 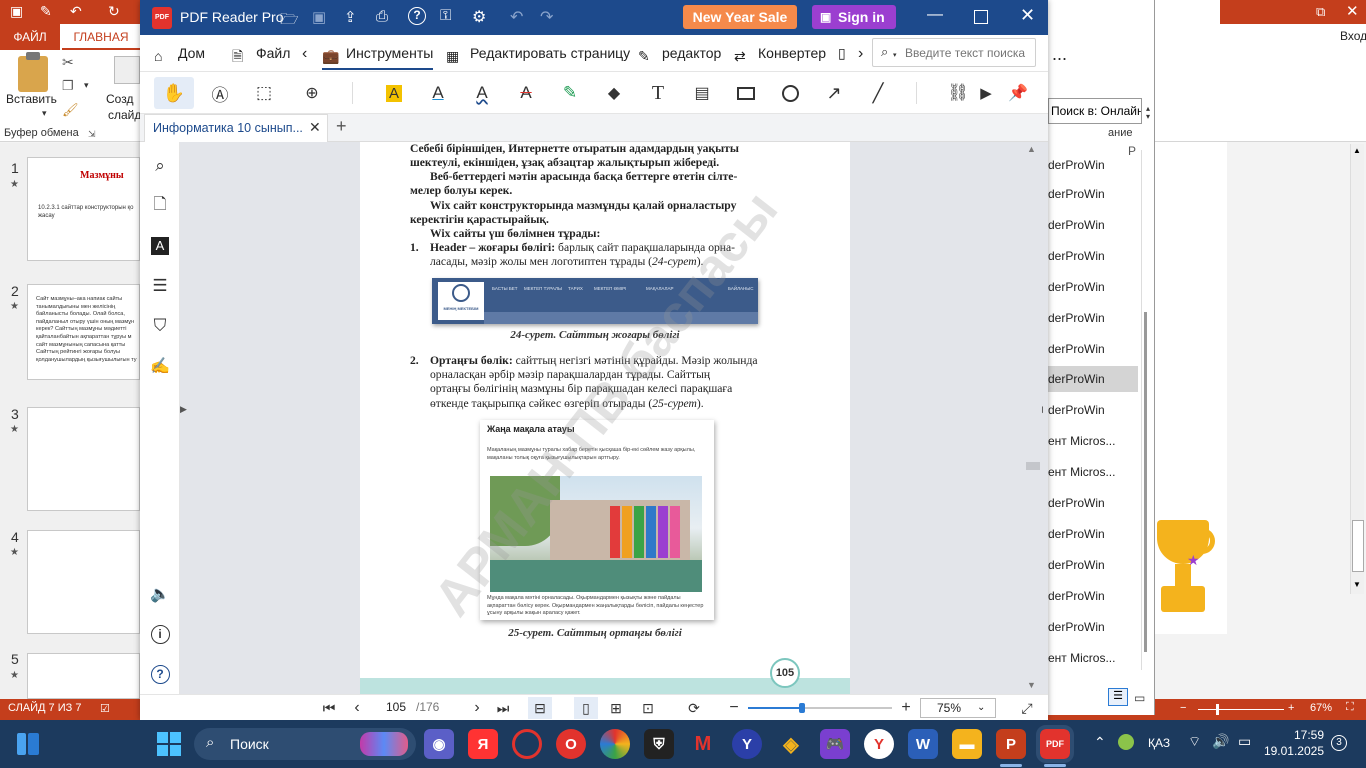 I want to click on close-window-icon: ✕, so click(x=1352, y=11).